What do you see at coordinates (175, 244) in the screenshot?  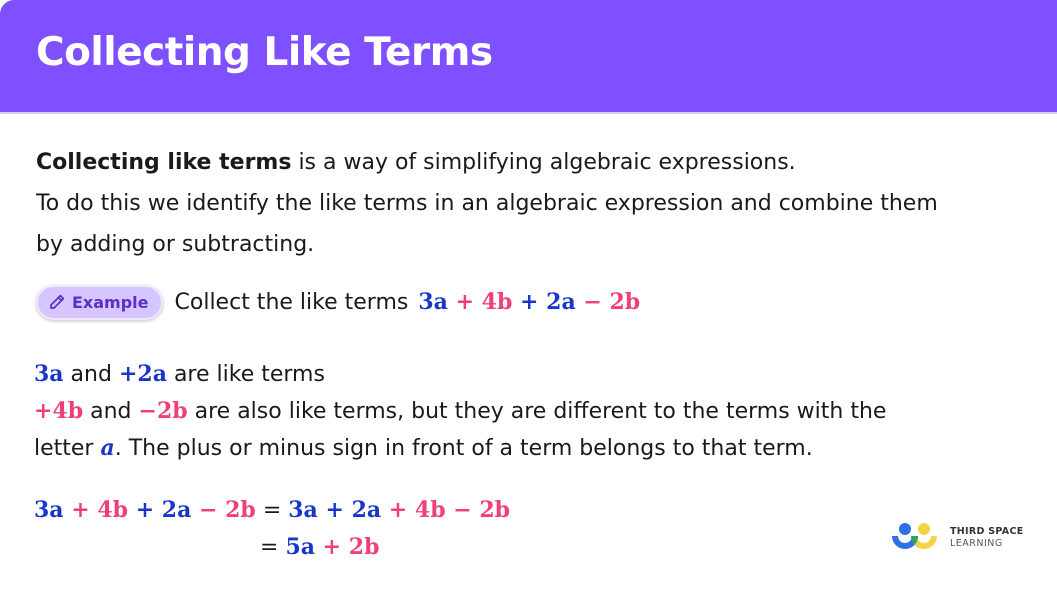 I see `intro-line3: by adding or subtracting.` at bounding box center [175, 244].